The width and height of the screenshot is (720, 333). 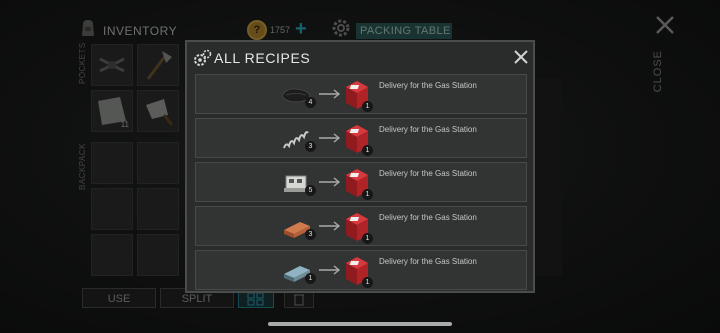 What do you see at coordinates (521, 57) in the screenshot?
I see `close-icon` at bounding box center [521, 57].